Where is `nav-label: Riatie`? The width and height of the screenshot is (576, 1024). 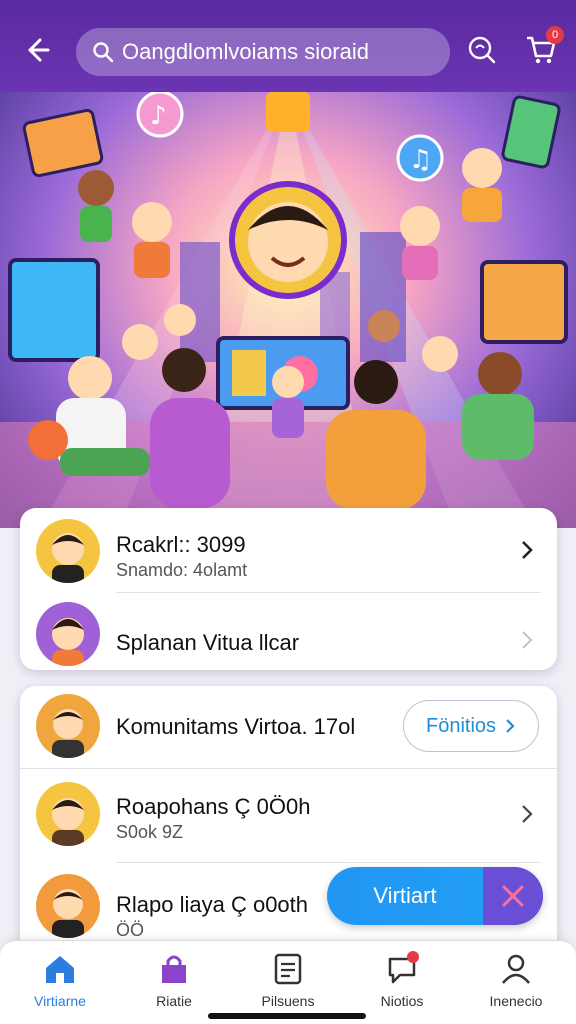 nav-label: Riatie is located at coordinates (174, 1001).